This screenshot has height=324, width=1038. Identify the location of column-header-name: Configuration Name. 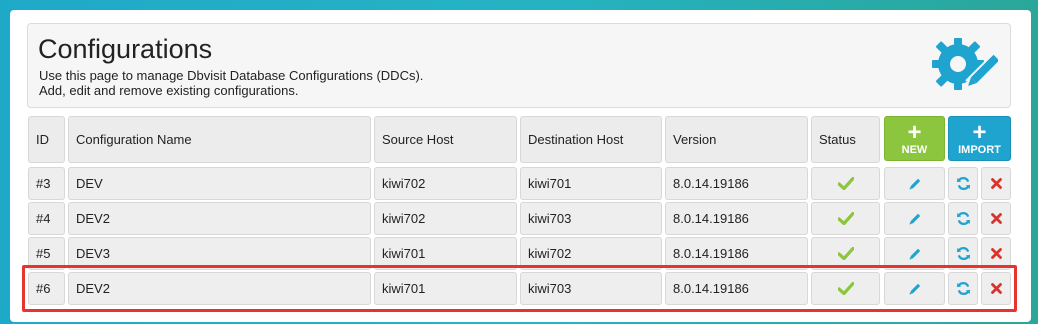
(219, 139).